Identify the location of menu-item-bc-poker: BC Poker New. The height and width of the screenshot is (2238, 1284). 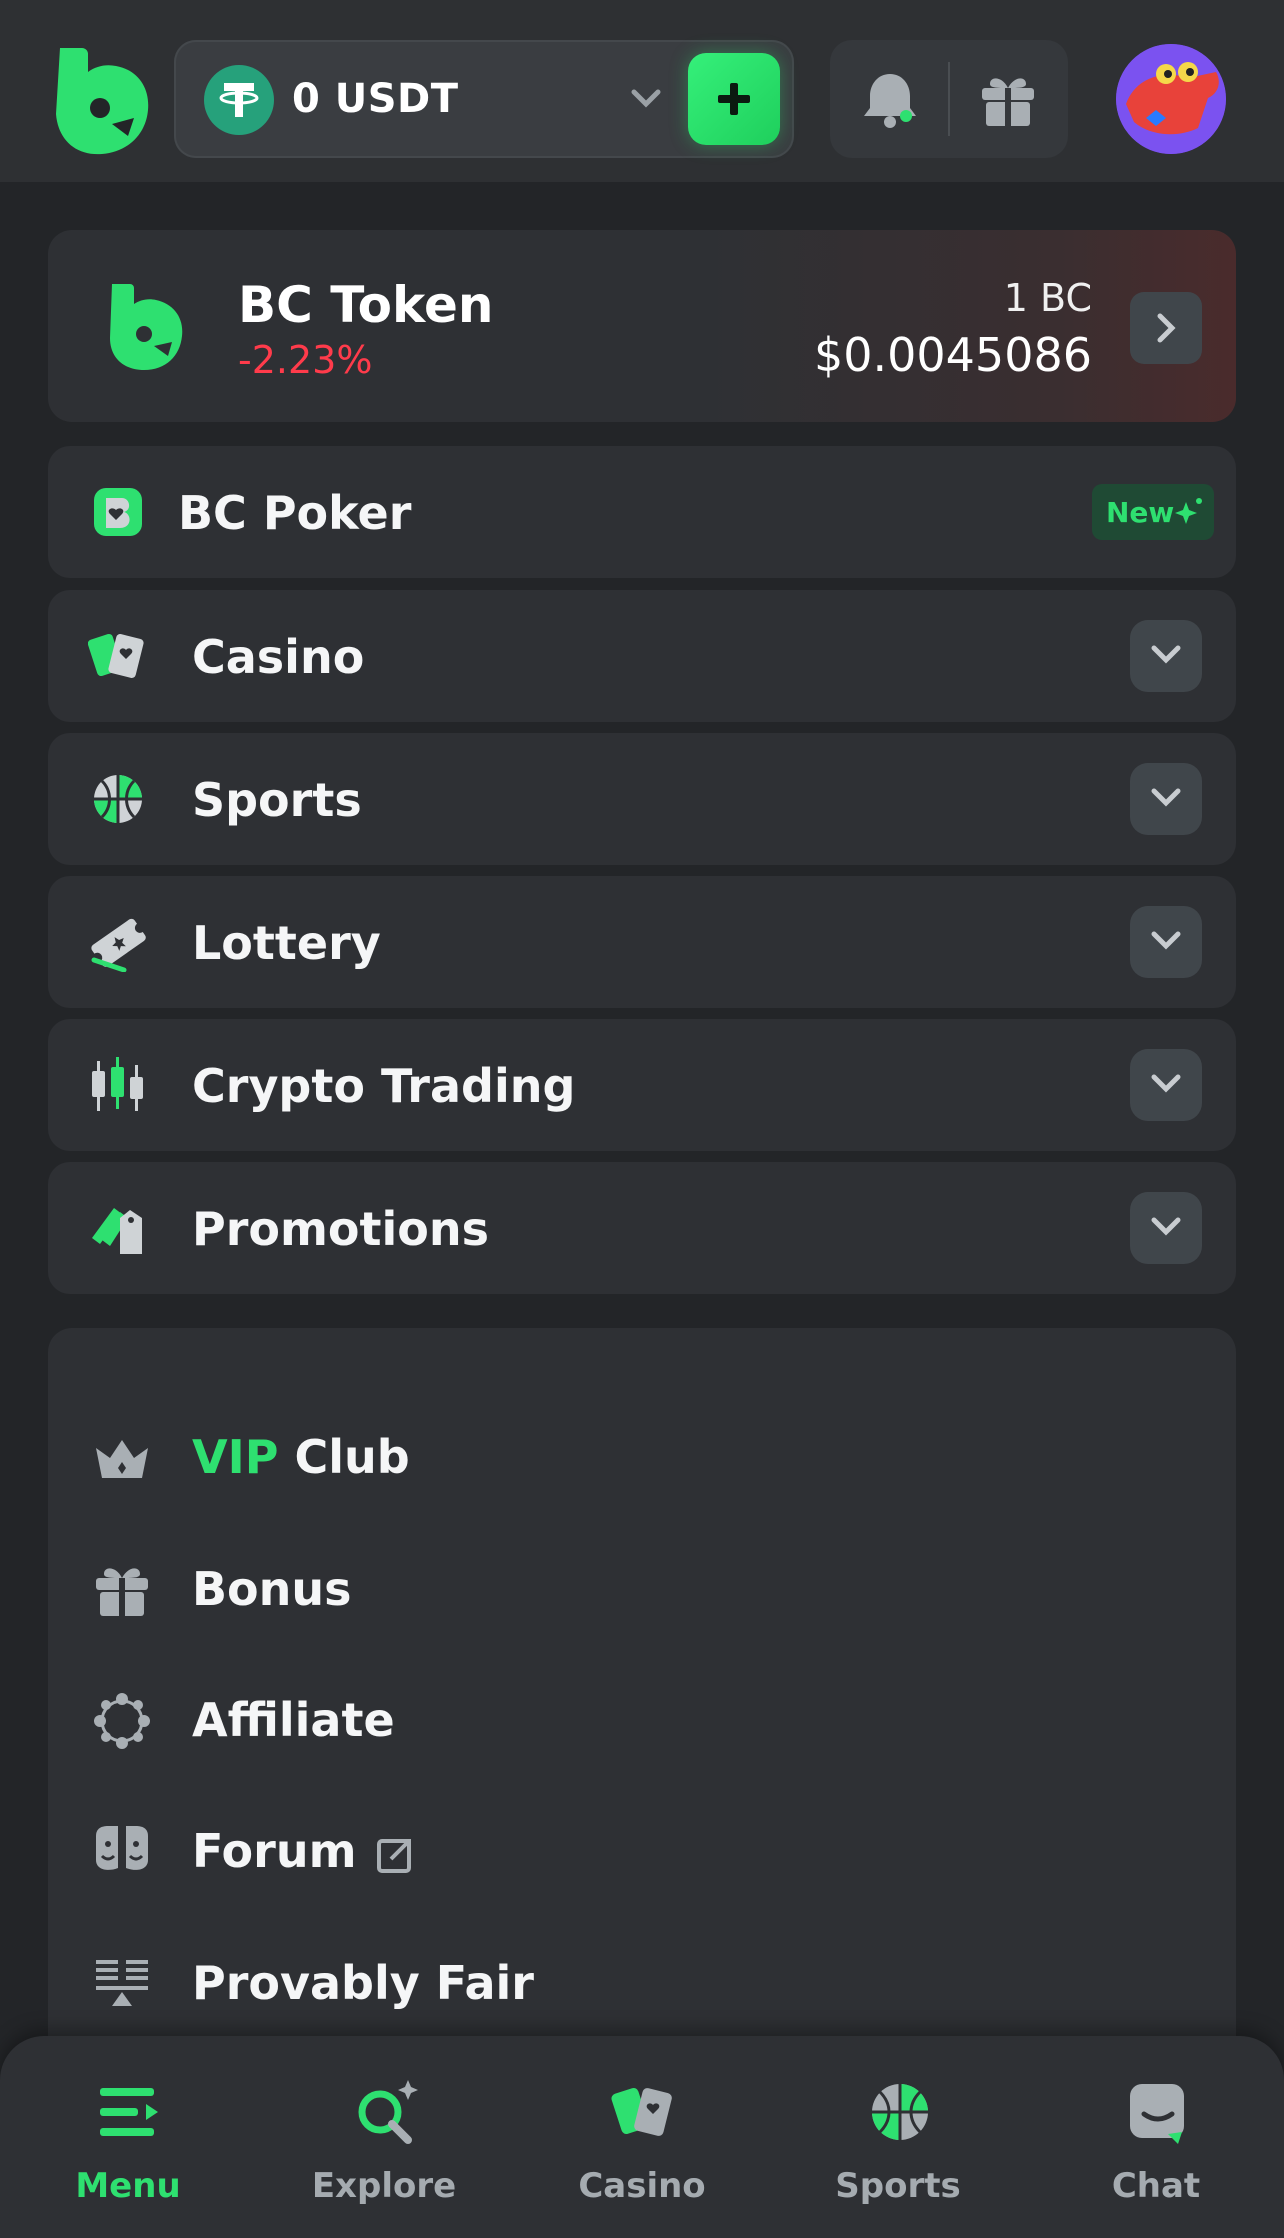
(642, 512).